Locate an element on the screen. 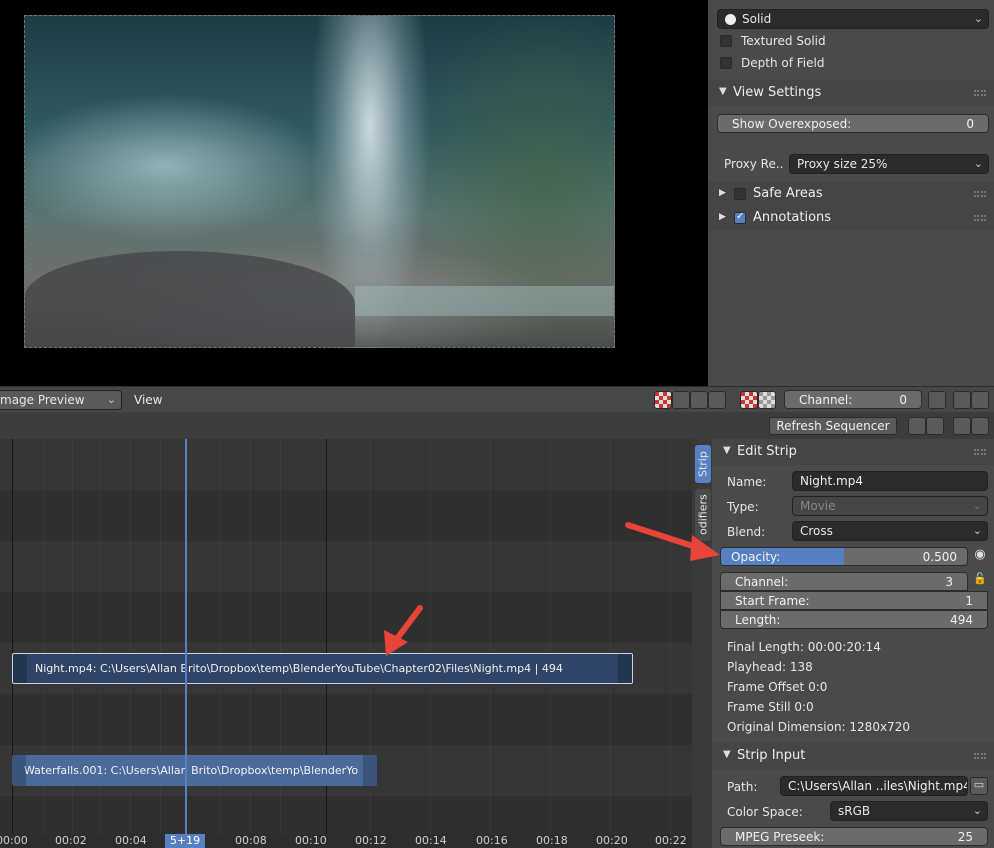 The image size is (994, 848). preview-rock is located at coordinates (190, 299).